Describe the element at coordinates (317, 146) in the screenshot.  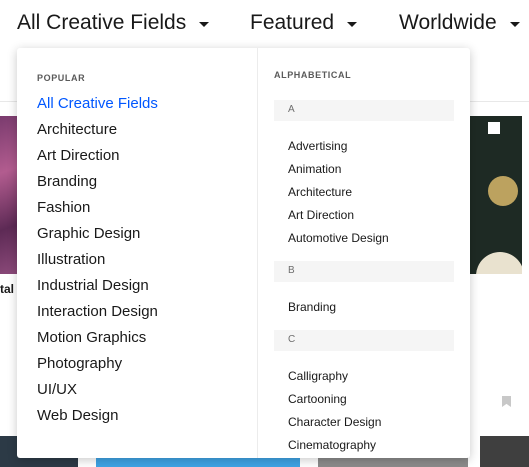
I see `alphabetical-field-item: Advertising` at that location.